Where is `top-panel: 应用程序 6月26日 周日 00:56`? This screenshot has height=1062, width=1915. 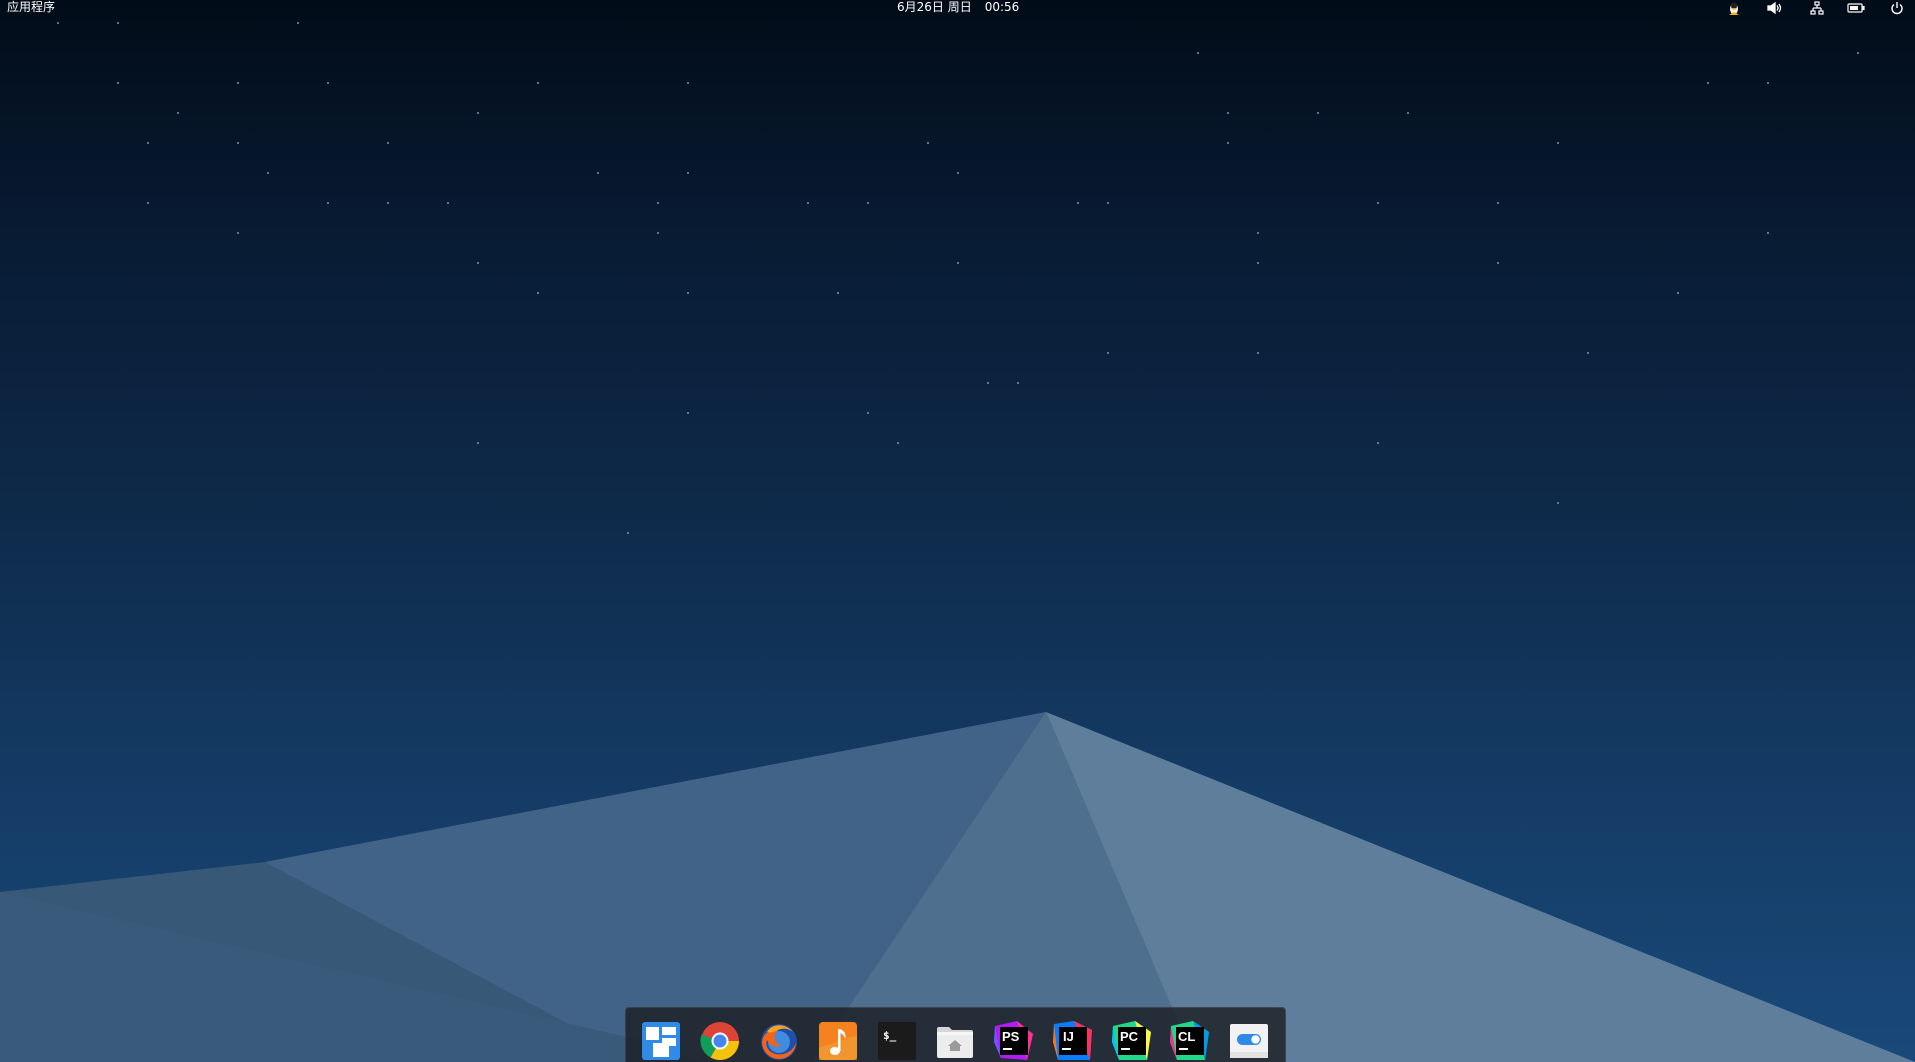
top-panel: 应用程序 6月26日 周日 00:56 is located at coordinates (957, 8).